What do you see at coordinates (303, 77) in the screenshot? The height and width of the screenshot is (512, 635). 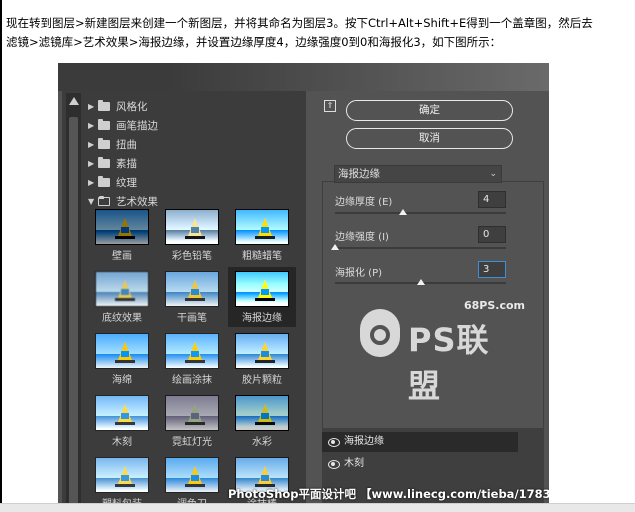 I see `preview-strip` at bounding box center [303, 77].